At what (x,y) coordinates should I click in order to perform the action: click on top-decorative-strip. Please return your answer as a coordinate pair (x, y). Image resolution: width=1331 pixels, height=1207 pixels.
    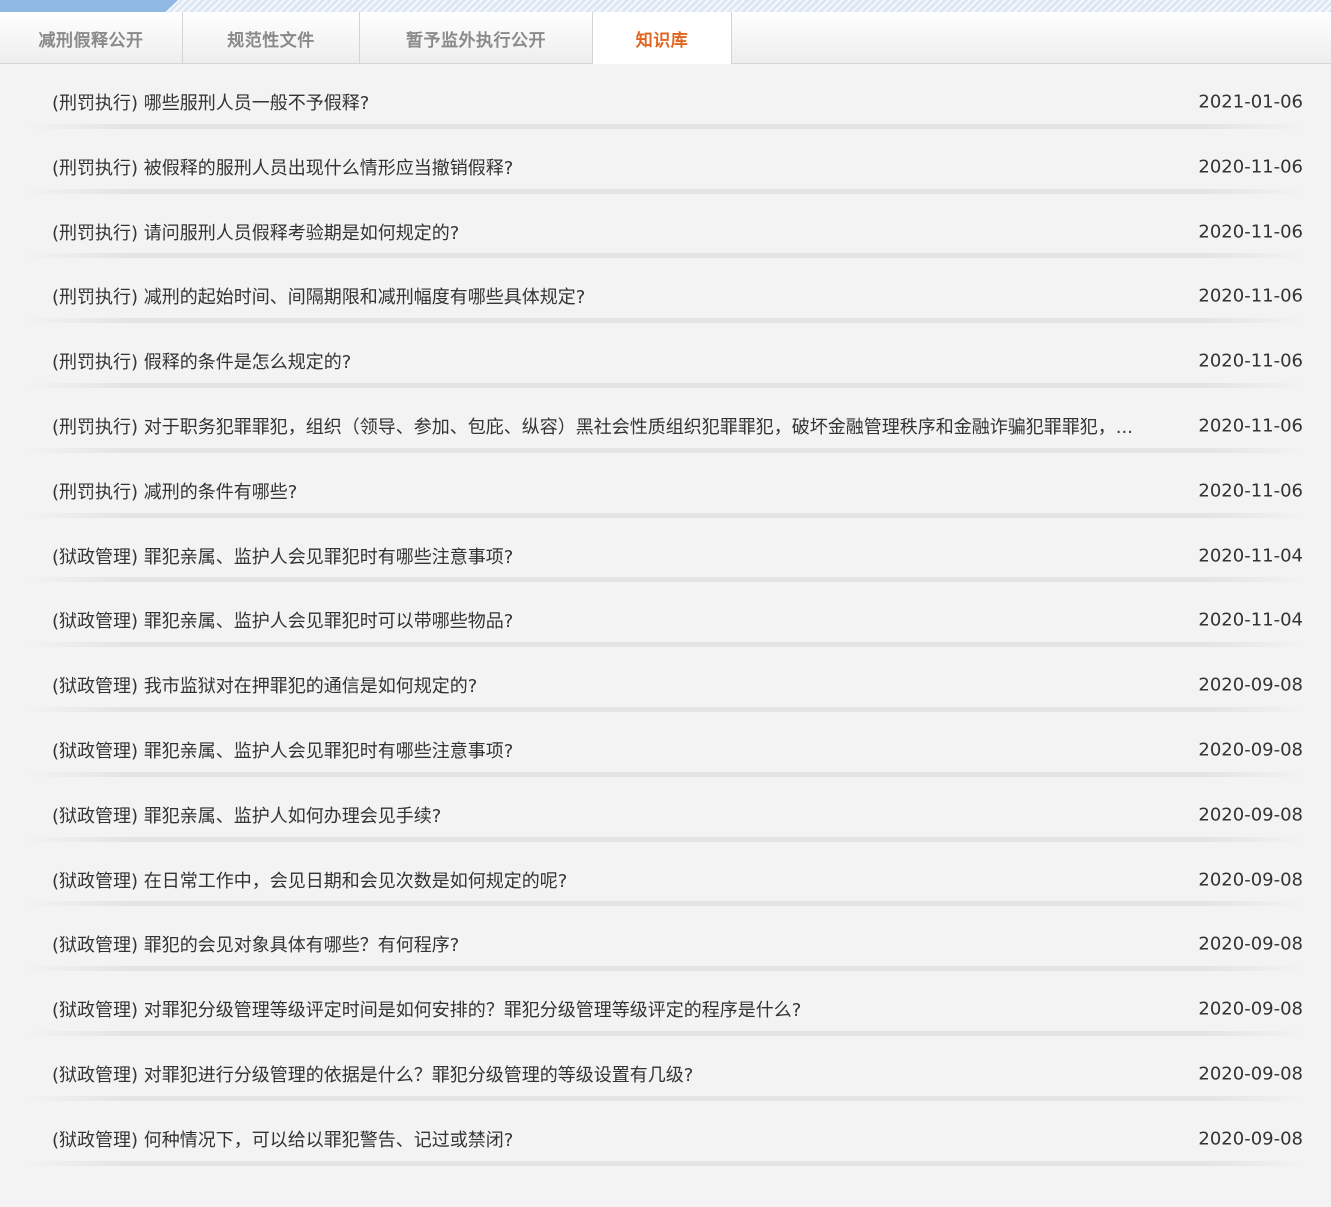
    Looking at the image, I should click on (665, 6).